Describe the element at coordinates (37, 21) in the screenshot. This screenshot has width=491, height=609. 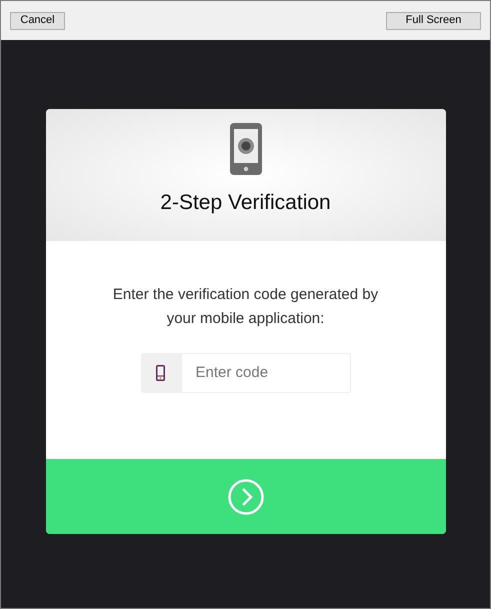
I see `cancel-button: Cancel` at that location.